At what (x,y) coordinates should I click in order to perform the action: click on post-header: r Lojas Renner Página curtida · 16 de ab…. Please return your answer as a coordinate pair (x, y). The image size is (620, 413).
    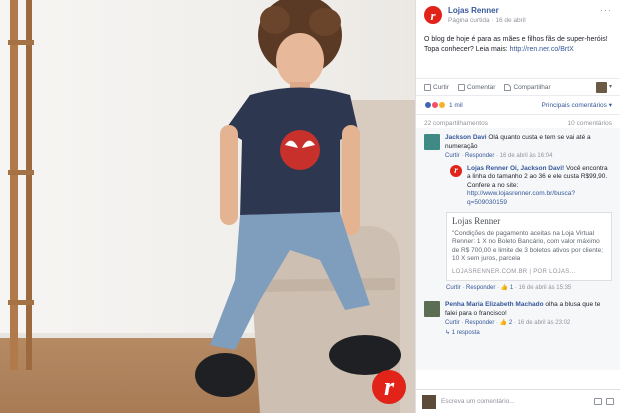
    Looking at the image, I should click on (518, 15).